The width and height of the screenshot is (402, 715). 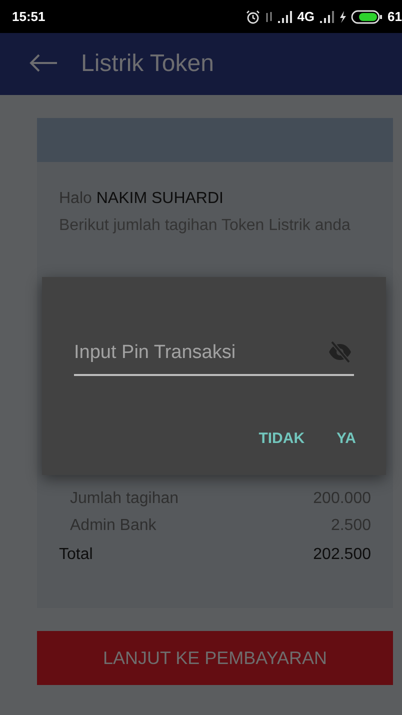 I want to click on pay-button: LANJUT KE PEMBAYARAN, so click(x=215, y=658).